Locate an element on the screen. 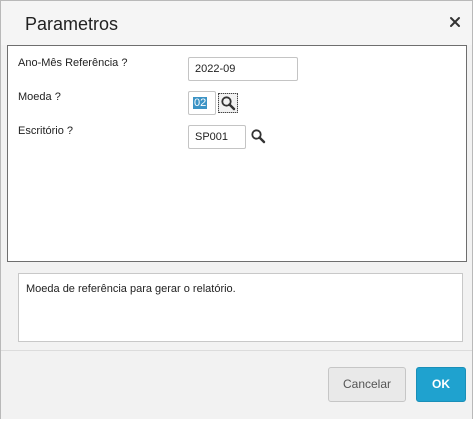  moeda-search-icon is located at coordinates (228, 103).